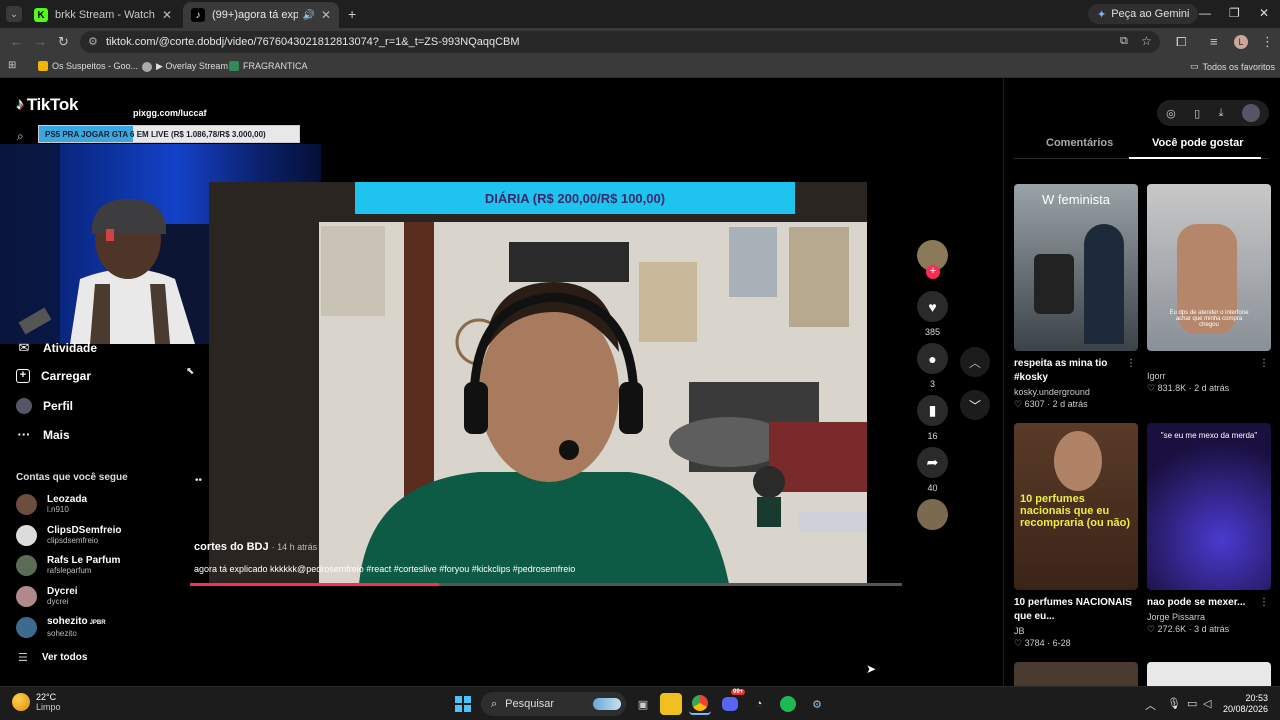 Image resolution: width=1280 pixels, height=720 pixels. Describe the element at coordinates (932, 418) in the screenshot. I see `save-button: ▮ 16` at that location.